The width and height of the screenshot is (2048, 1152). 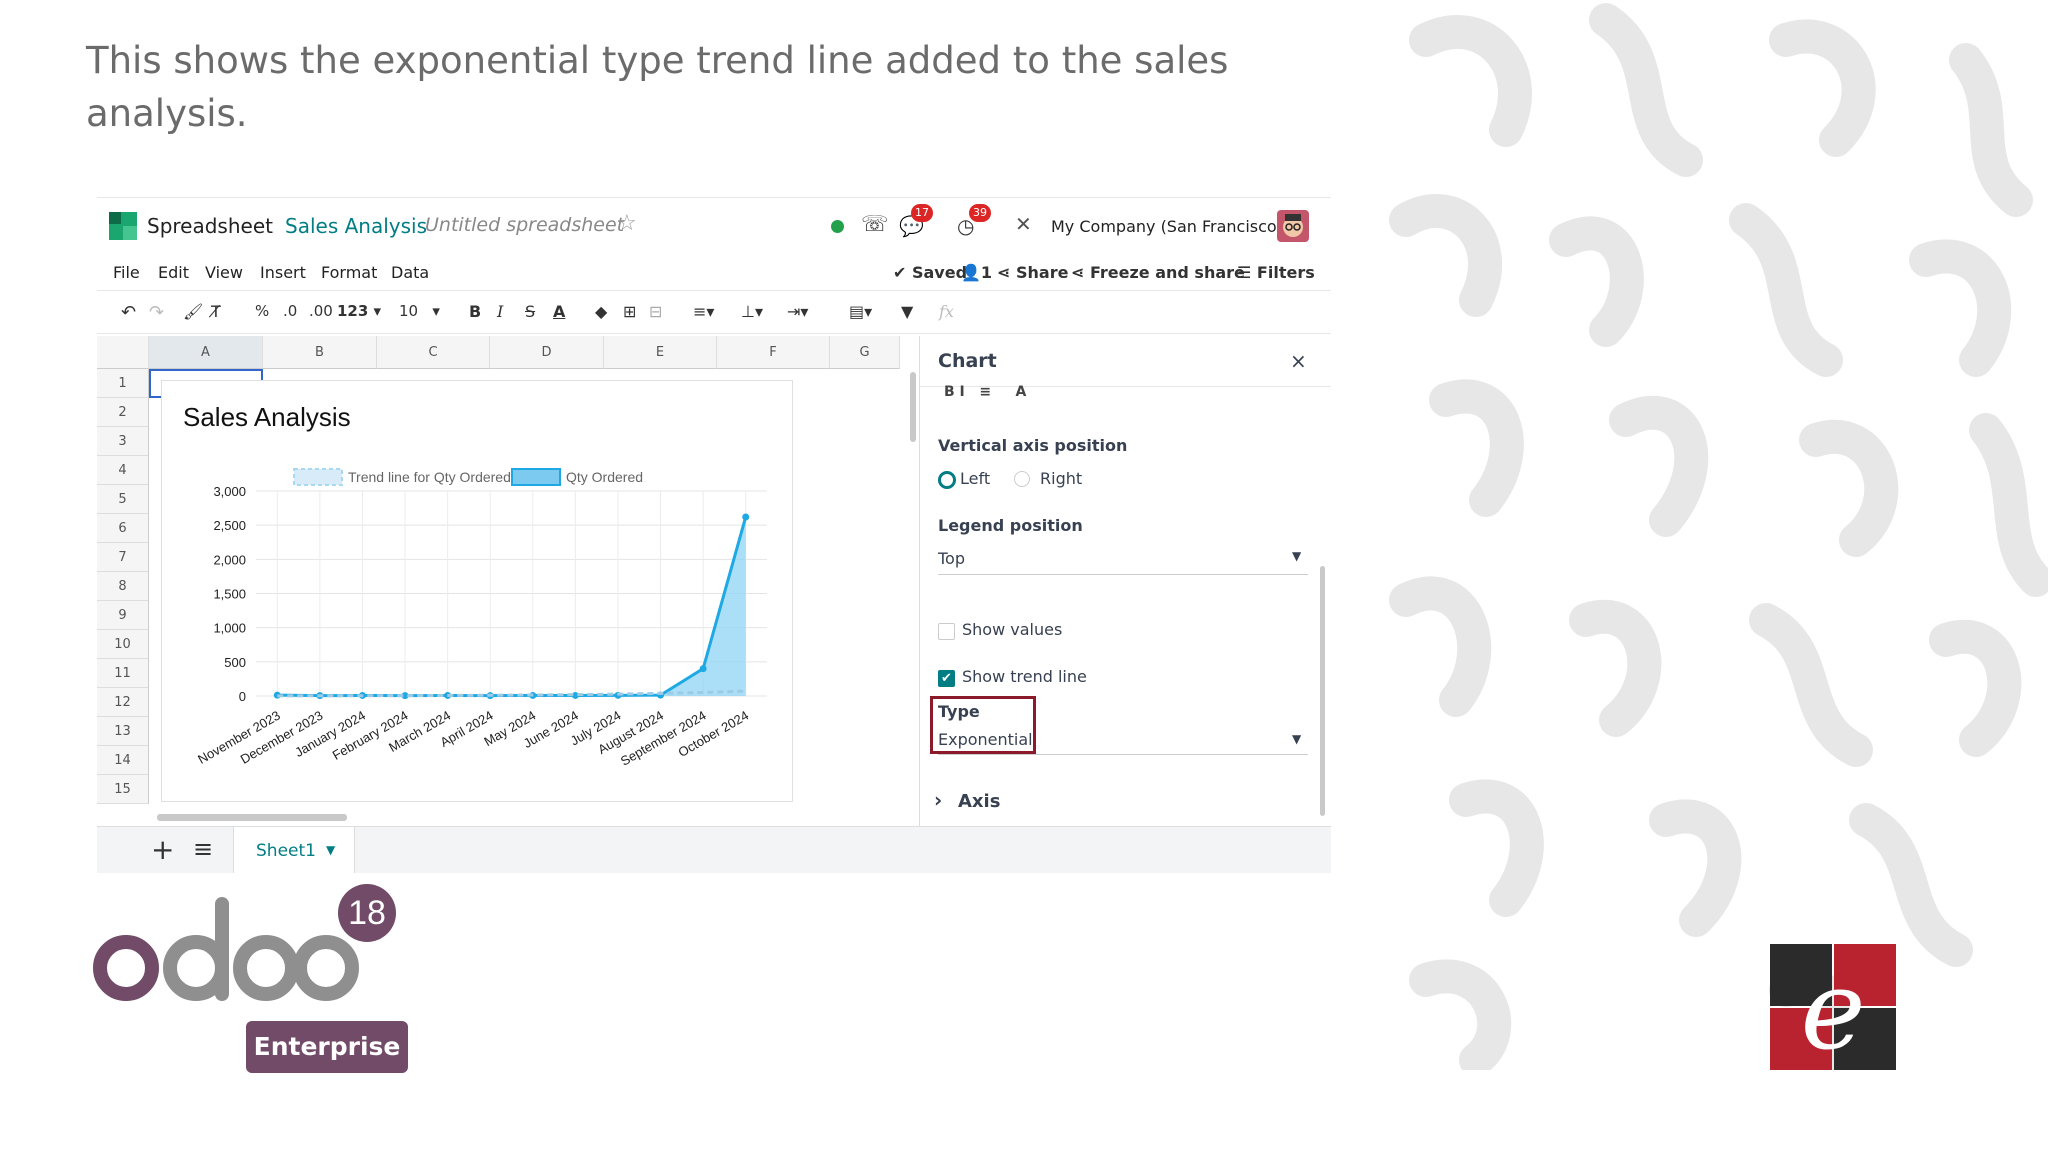 I want to click on formula-bar: fx, so click(x=946, y=311).